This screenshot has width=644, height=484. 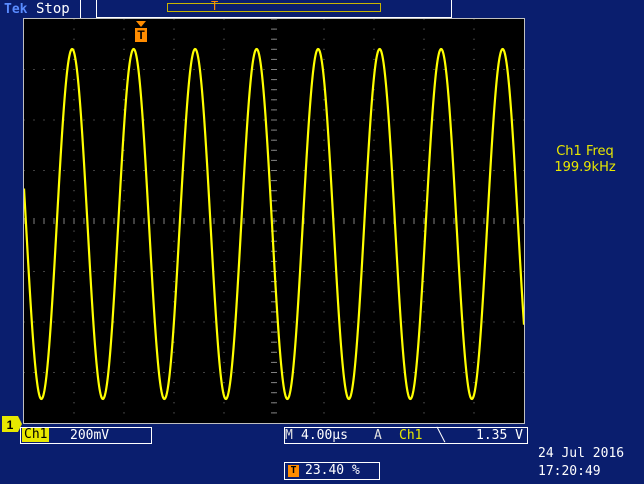 I want to click on measurement-label: Ch1 Freq, so click(x=585, y=151).